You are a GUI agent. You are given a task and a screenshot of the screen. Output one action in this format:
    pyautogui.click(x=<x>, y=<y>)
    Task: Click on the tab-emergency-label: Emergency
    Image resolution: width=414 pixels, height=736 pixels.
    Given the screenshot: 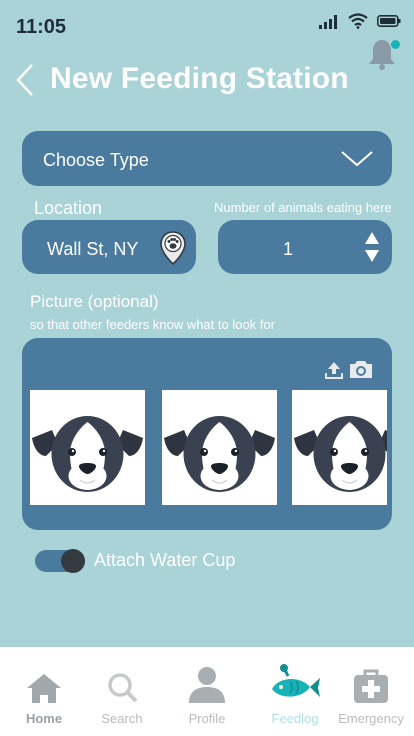 What is the action you would take?
    pyautogui.click(x=371, y=718)
    